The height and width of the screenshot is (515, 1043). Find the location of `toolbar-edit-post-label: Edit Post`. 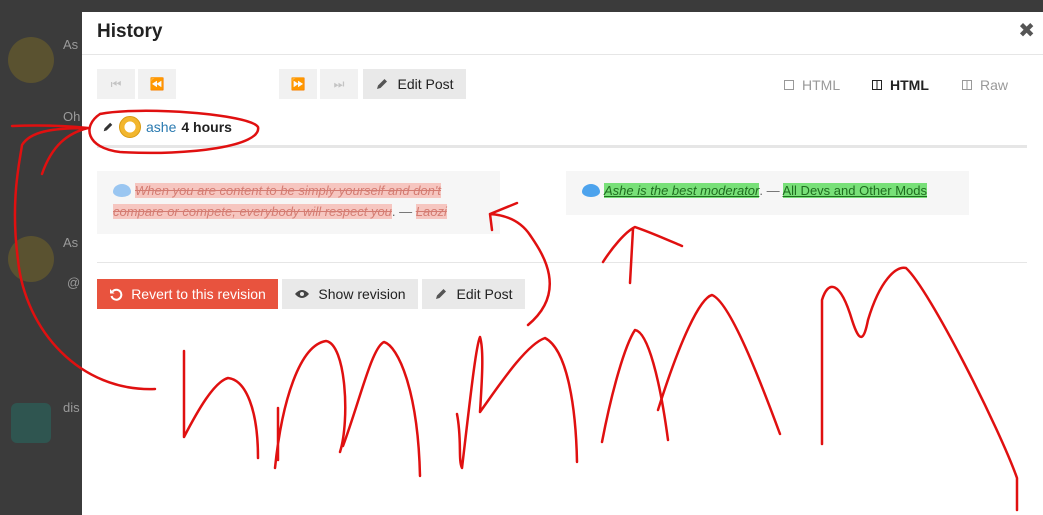

toolbar-edit-post-label: Edit Post is located at coordinates (425, 84).